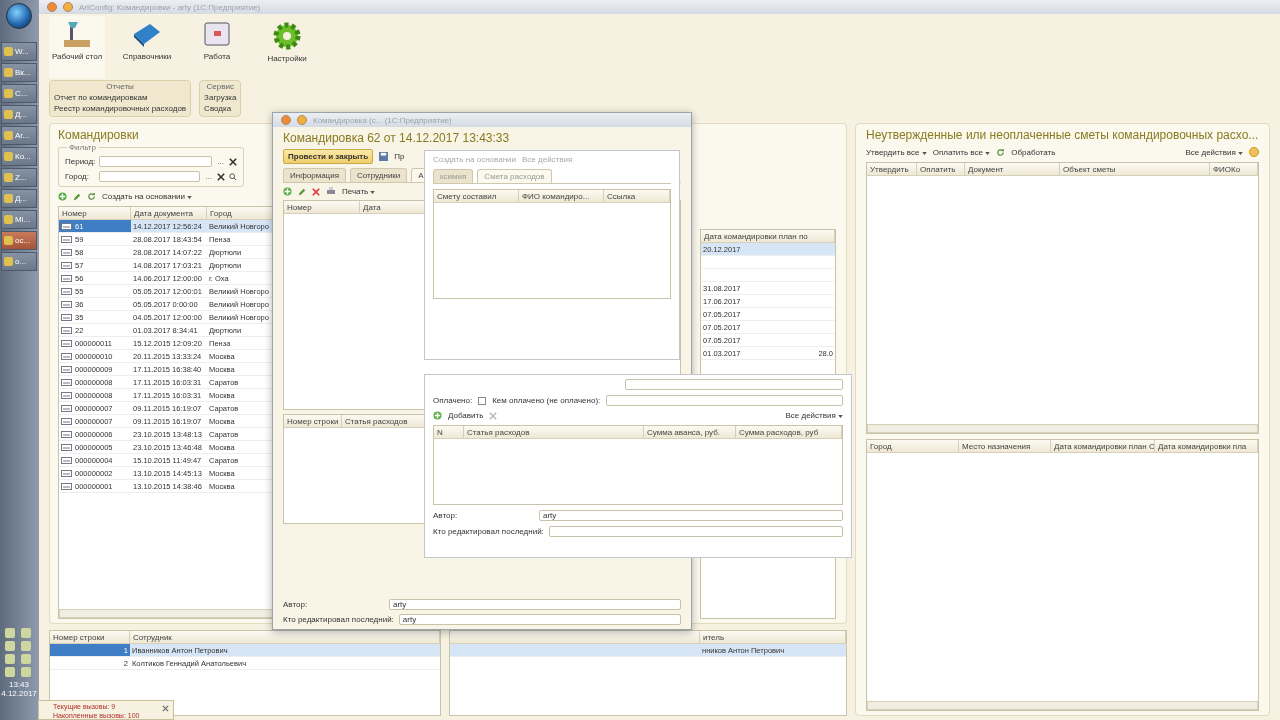  What do you see at coordinates (19, 16) in the screenshot?
I see `start-button` at bounding box center [19, 16].